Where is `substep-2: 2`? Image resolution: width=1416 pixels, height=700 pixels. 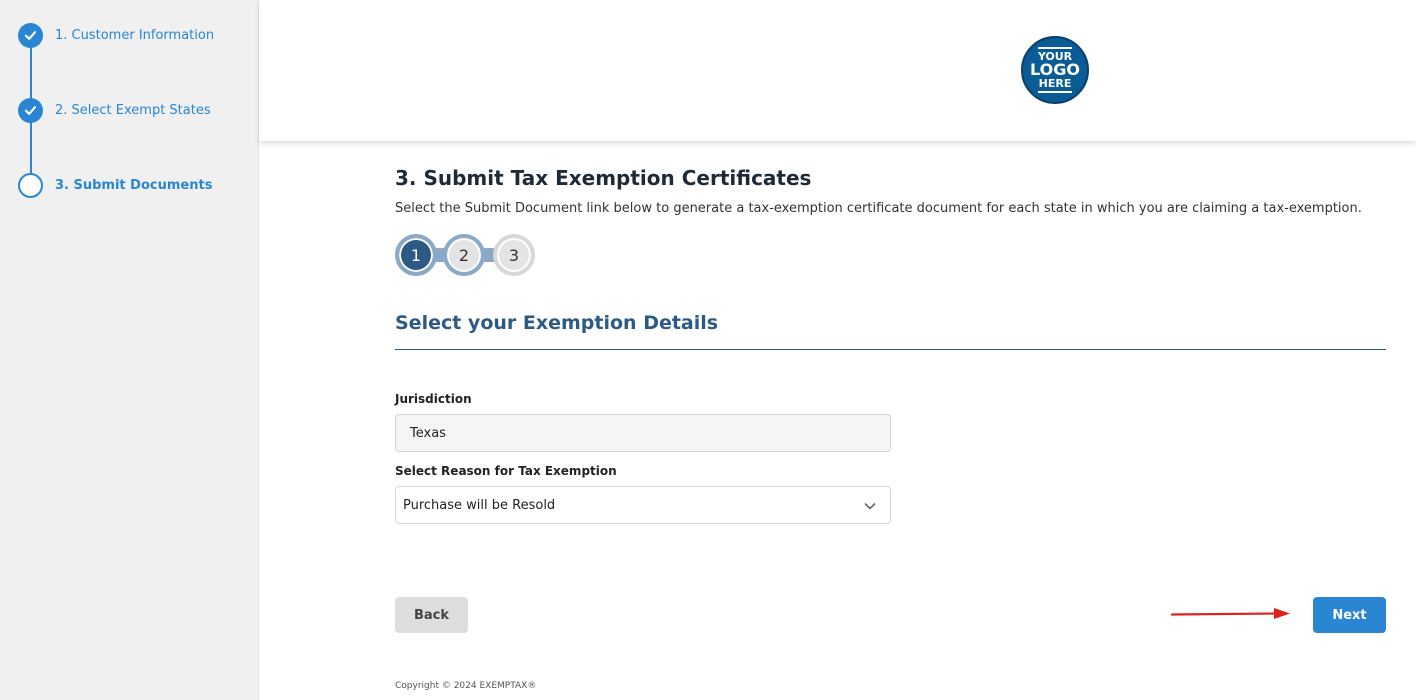 substep-2: 2 is located at coordinates (464, 255).